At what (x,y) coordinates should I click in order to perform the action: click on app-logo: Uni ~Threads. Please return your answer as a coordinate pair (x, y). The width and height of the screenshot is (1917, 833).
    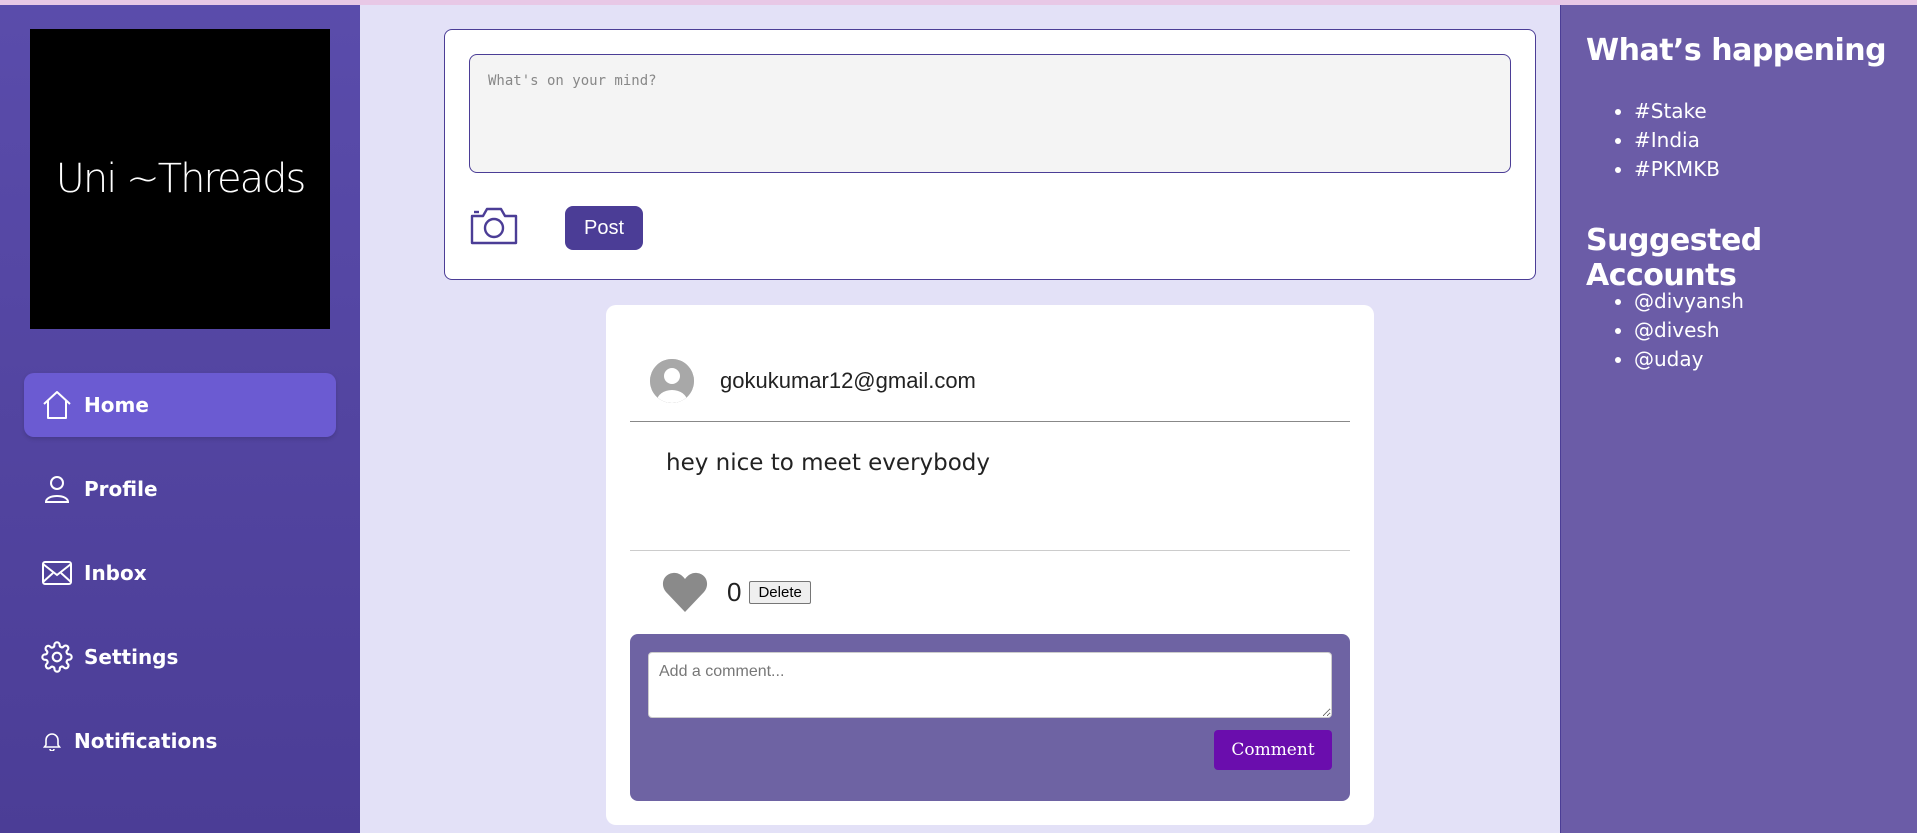
    Looking at the image, I should click on (180, 179).